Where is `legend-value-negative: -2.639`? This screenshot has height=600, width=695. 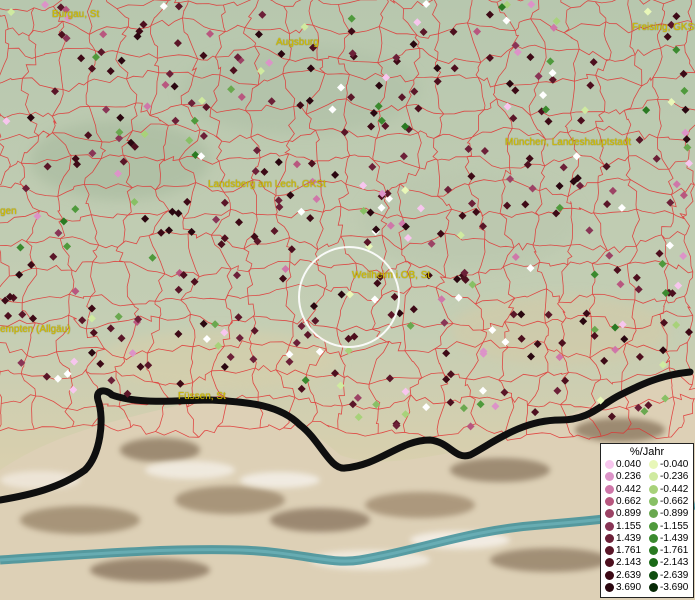 legend-value-negative: -2.639 is located at coordinates (674, 575).